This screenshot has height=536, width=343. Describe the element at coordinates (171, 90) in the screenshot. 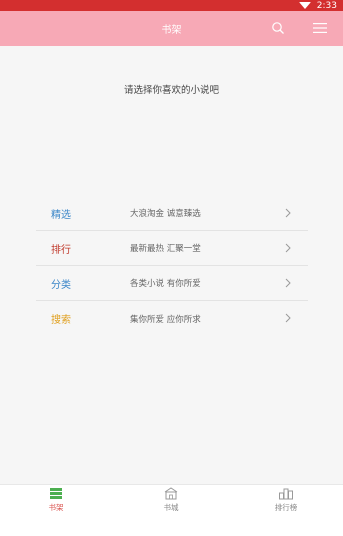

I see `prompt-text: 请选择你喜欢的小说吧` at that location.